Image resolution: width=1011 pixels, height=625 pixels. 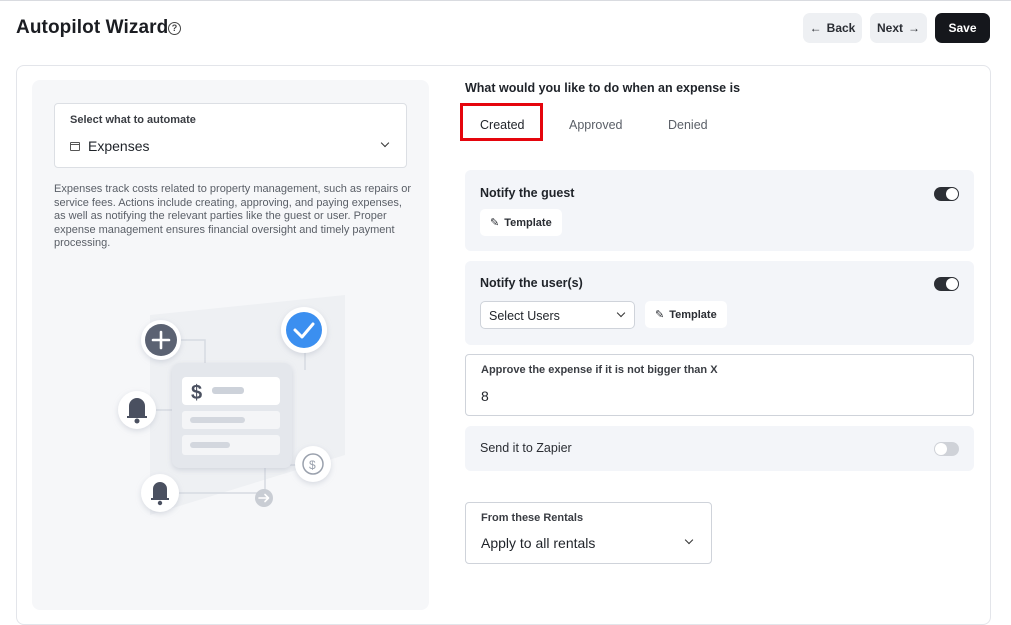 I want to click on rentals-select-value: Apply to all rentals, so click(x=538, y=543).